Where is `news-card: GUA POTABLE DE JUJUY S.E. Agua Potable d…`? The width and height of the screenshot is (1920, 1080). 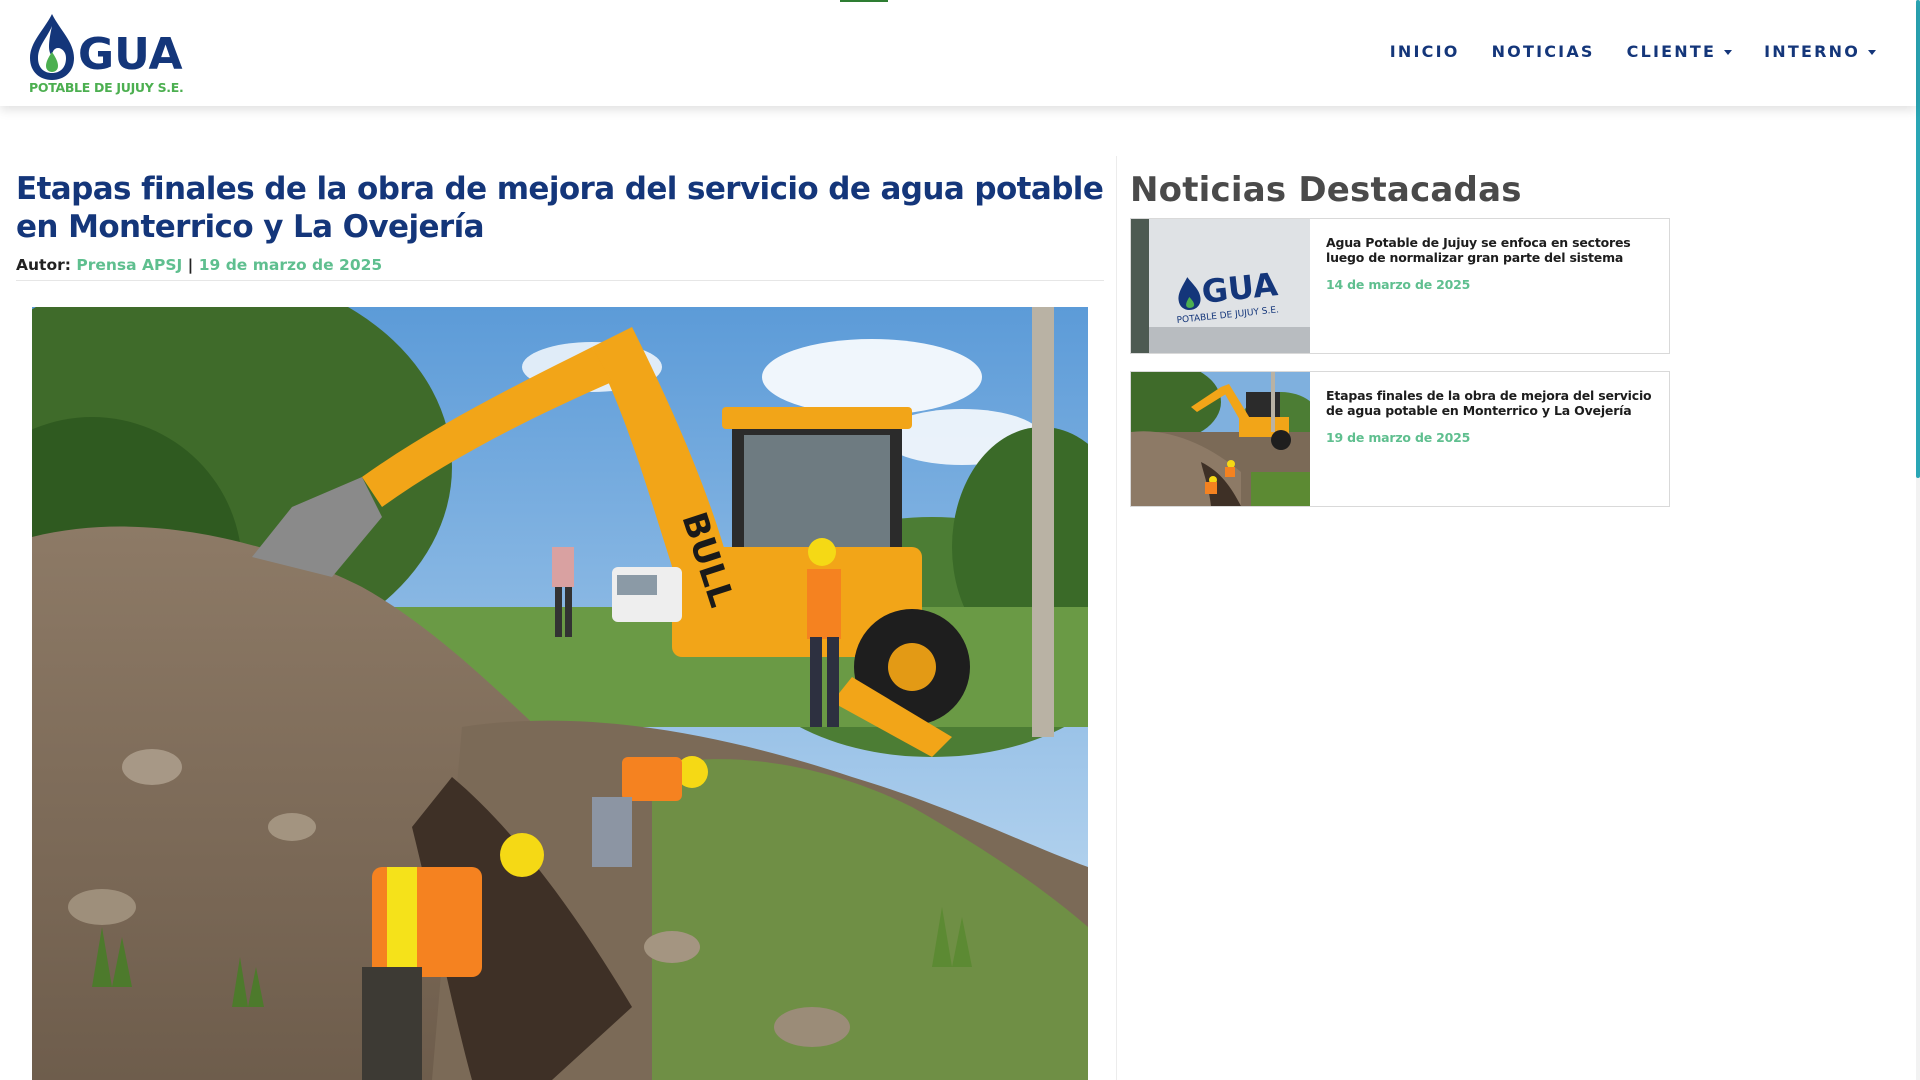 news-card: GUA POTABLE DE JUJUY S.E. Agua Potable d… is located at coordinates (1400, 286).